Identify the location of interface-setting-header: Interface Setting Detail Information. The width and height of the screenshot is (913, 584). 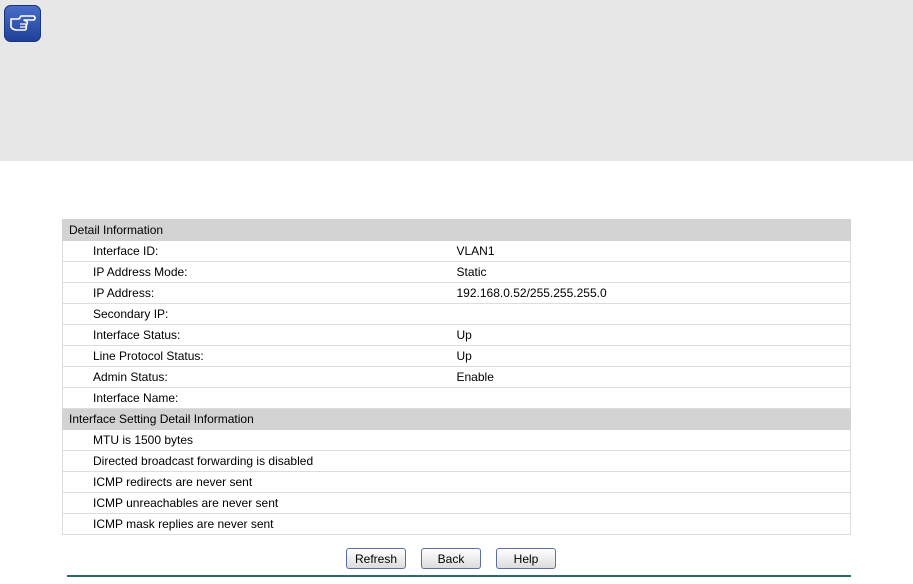
(456, 419).